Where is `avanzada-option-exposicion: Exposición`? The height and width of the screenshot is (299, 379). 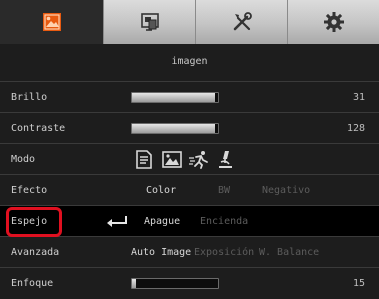
avanzada-option-exposicion: Exposición is located at coordinates (224, 252).